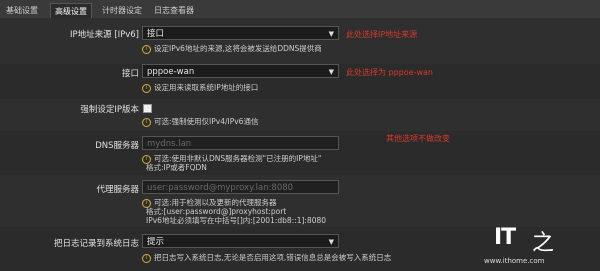 The width and height of the screenshot is (600, 271). Describe the element at coordinates (117, 190) in the screenshot. I see `proxy-server-label: 代理服务器` at that location.